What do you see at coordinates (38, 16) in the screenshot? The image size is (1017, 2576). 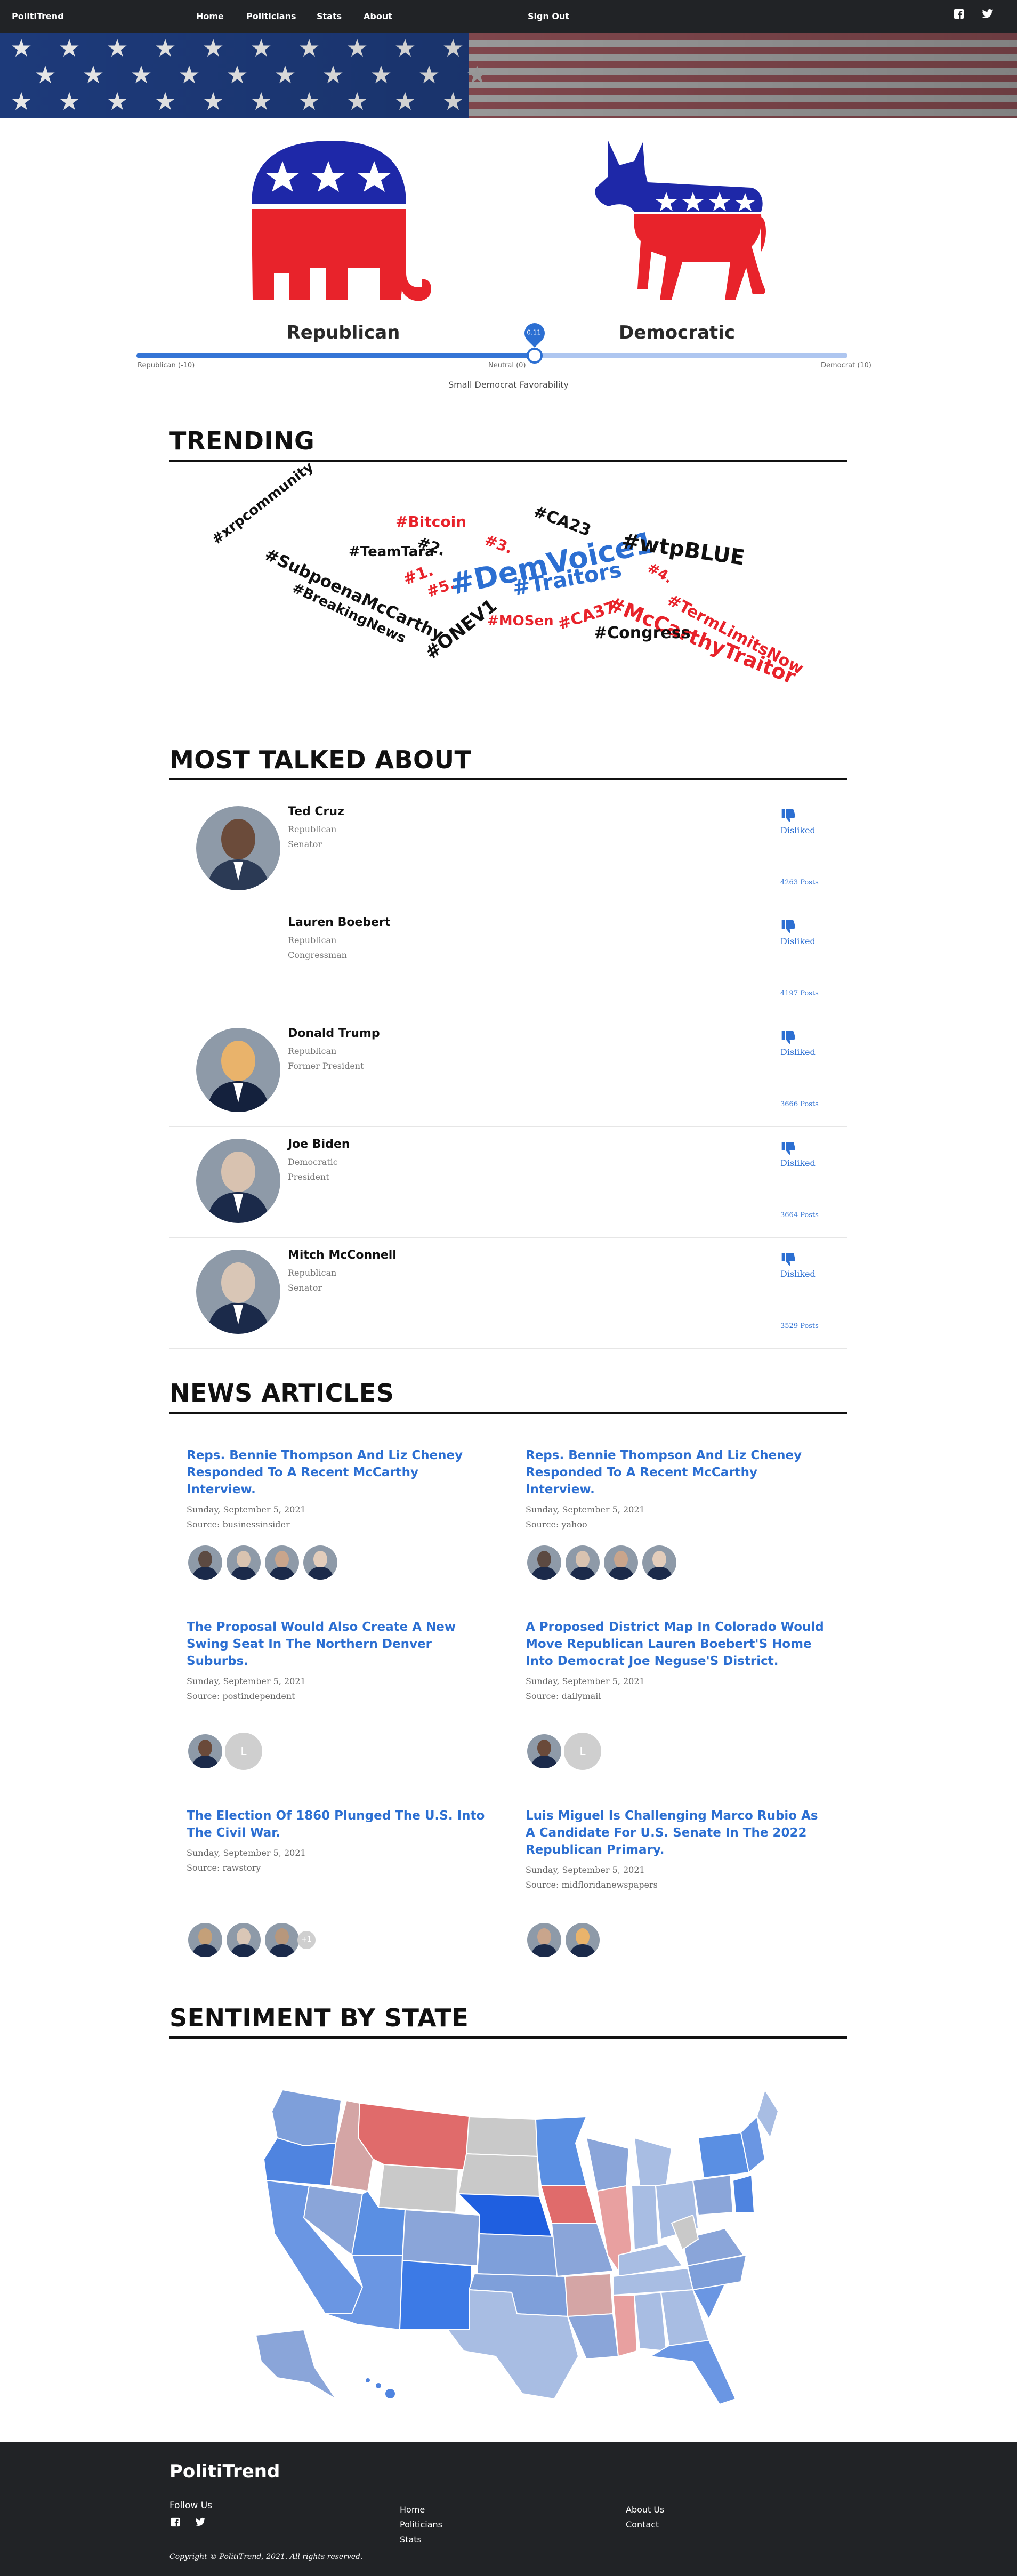 I see `nav-brand: PolitiTrend` at bounding box center [38, 16].